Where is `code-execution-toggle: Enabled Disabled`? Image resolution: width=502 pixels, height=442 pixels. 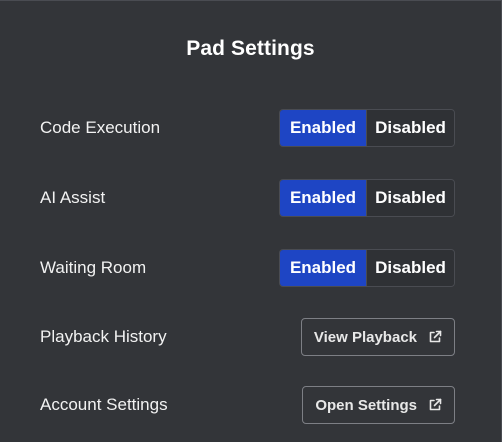 code-execution-toggle: Enabled Disabled is located at coordinates (367, 128).